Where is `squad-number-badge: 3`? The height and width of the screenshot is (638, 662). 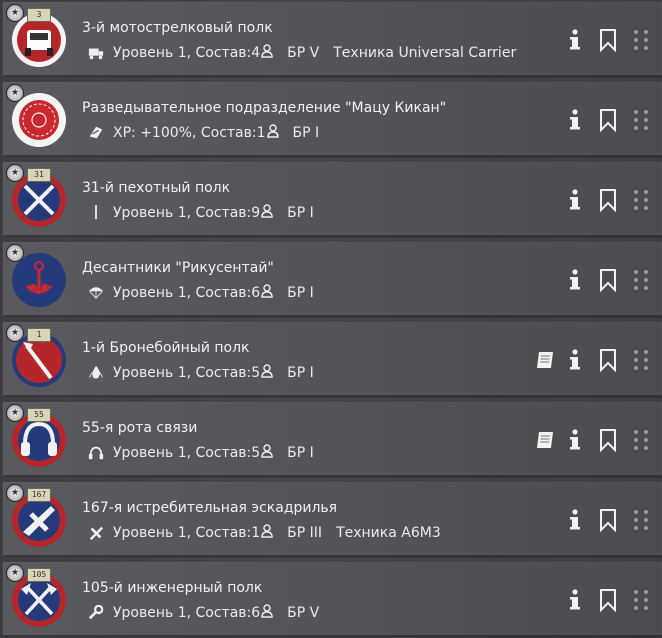
squad-number-badge: 3 is located at coordinates (39, 15).